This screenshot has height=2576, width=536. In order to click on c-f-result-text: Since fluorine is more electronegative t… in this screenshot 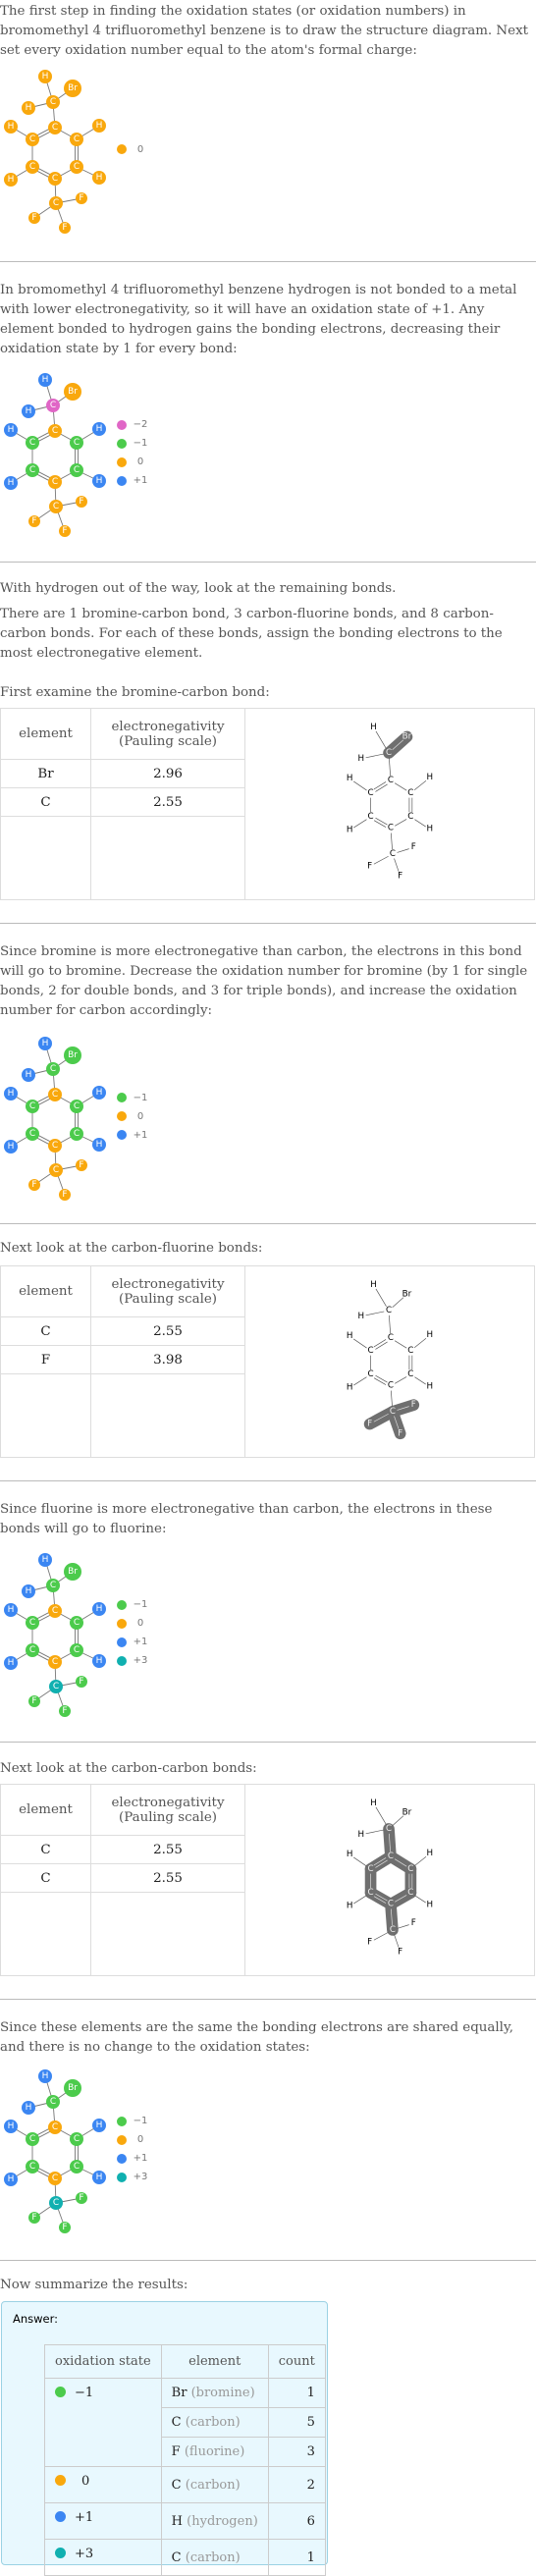, I will do `click(247, 1519)`.